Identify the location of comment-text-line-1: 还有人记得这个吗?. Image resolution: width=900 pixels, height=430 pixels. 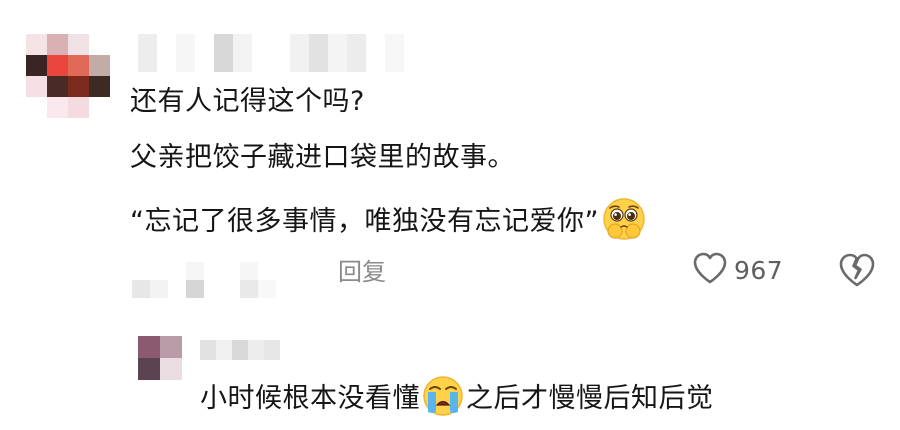
(247, 101).